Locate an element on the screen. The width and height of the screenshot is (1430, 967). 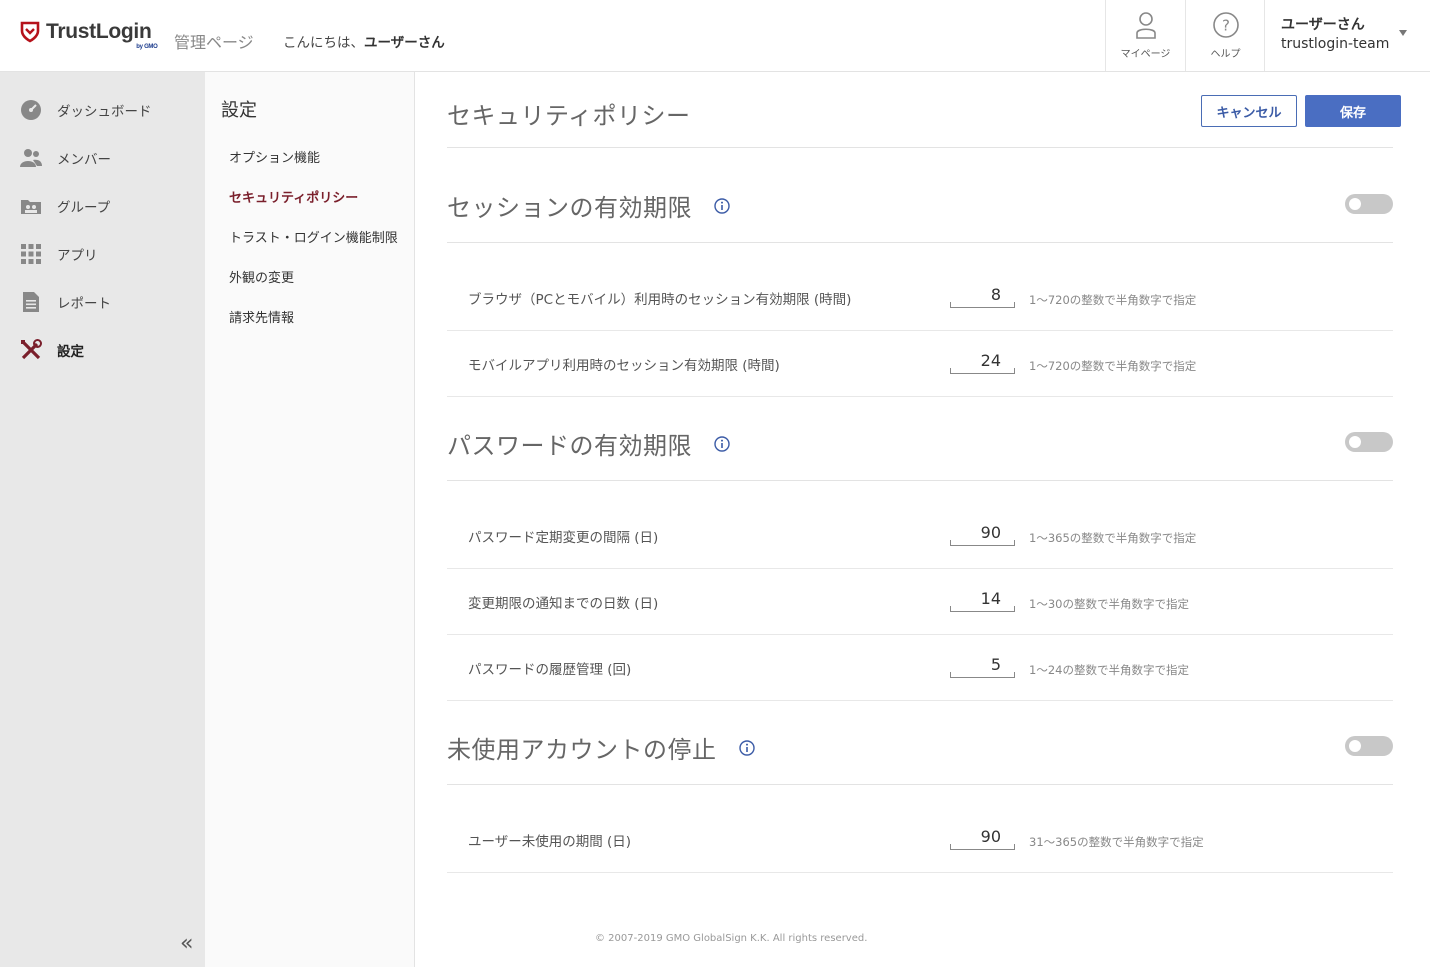
row-hint: 31〜365の整数で半角数字で指定 is located at coordinates (1116, 842).